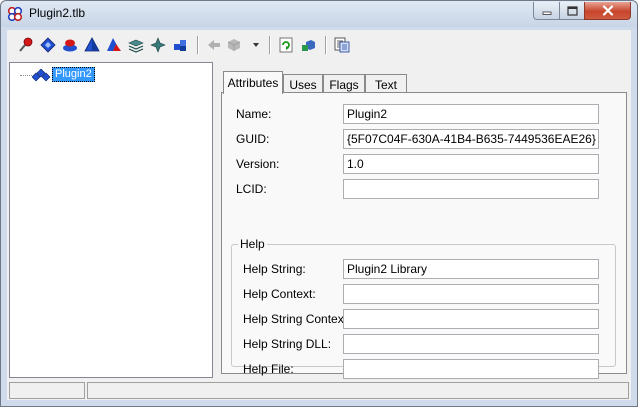 The width and height of the screenshot is (638, 407). I want to click on red-blue-stack-icon, so click(70, 45).